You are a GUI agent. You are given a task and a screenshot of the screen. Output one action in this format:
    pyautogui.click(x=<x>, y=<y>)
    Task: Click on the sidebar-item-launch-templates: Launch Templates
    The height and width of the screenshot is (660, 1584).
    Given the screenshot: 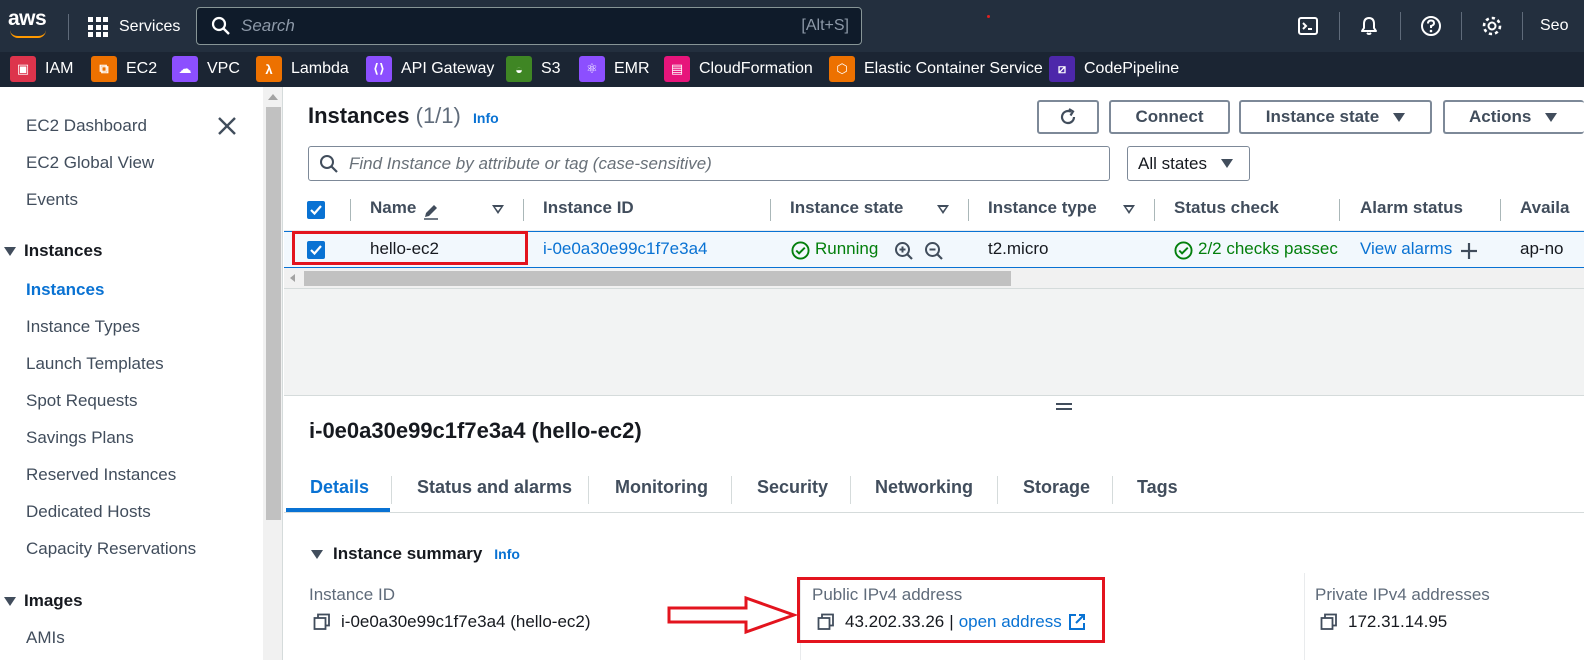 What is the action you would take?
    pyautogui.click(x=95, y=364)
    